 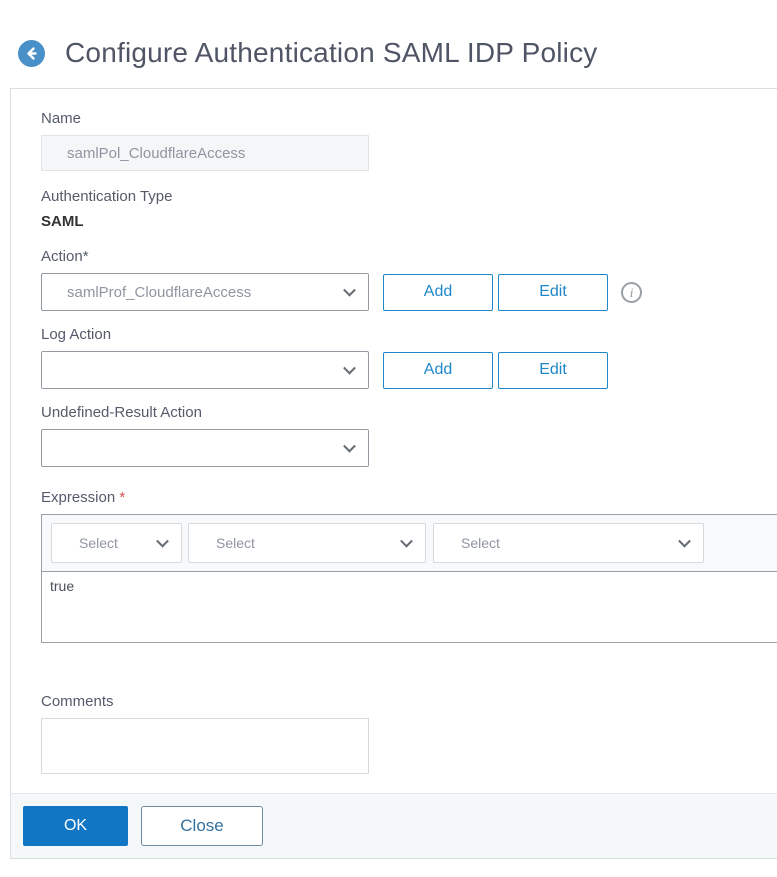 What do you see at coordinates (77, 701) in the screenshot?
I see `comments-label: Comments` at bounding box center [77, 701].